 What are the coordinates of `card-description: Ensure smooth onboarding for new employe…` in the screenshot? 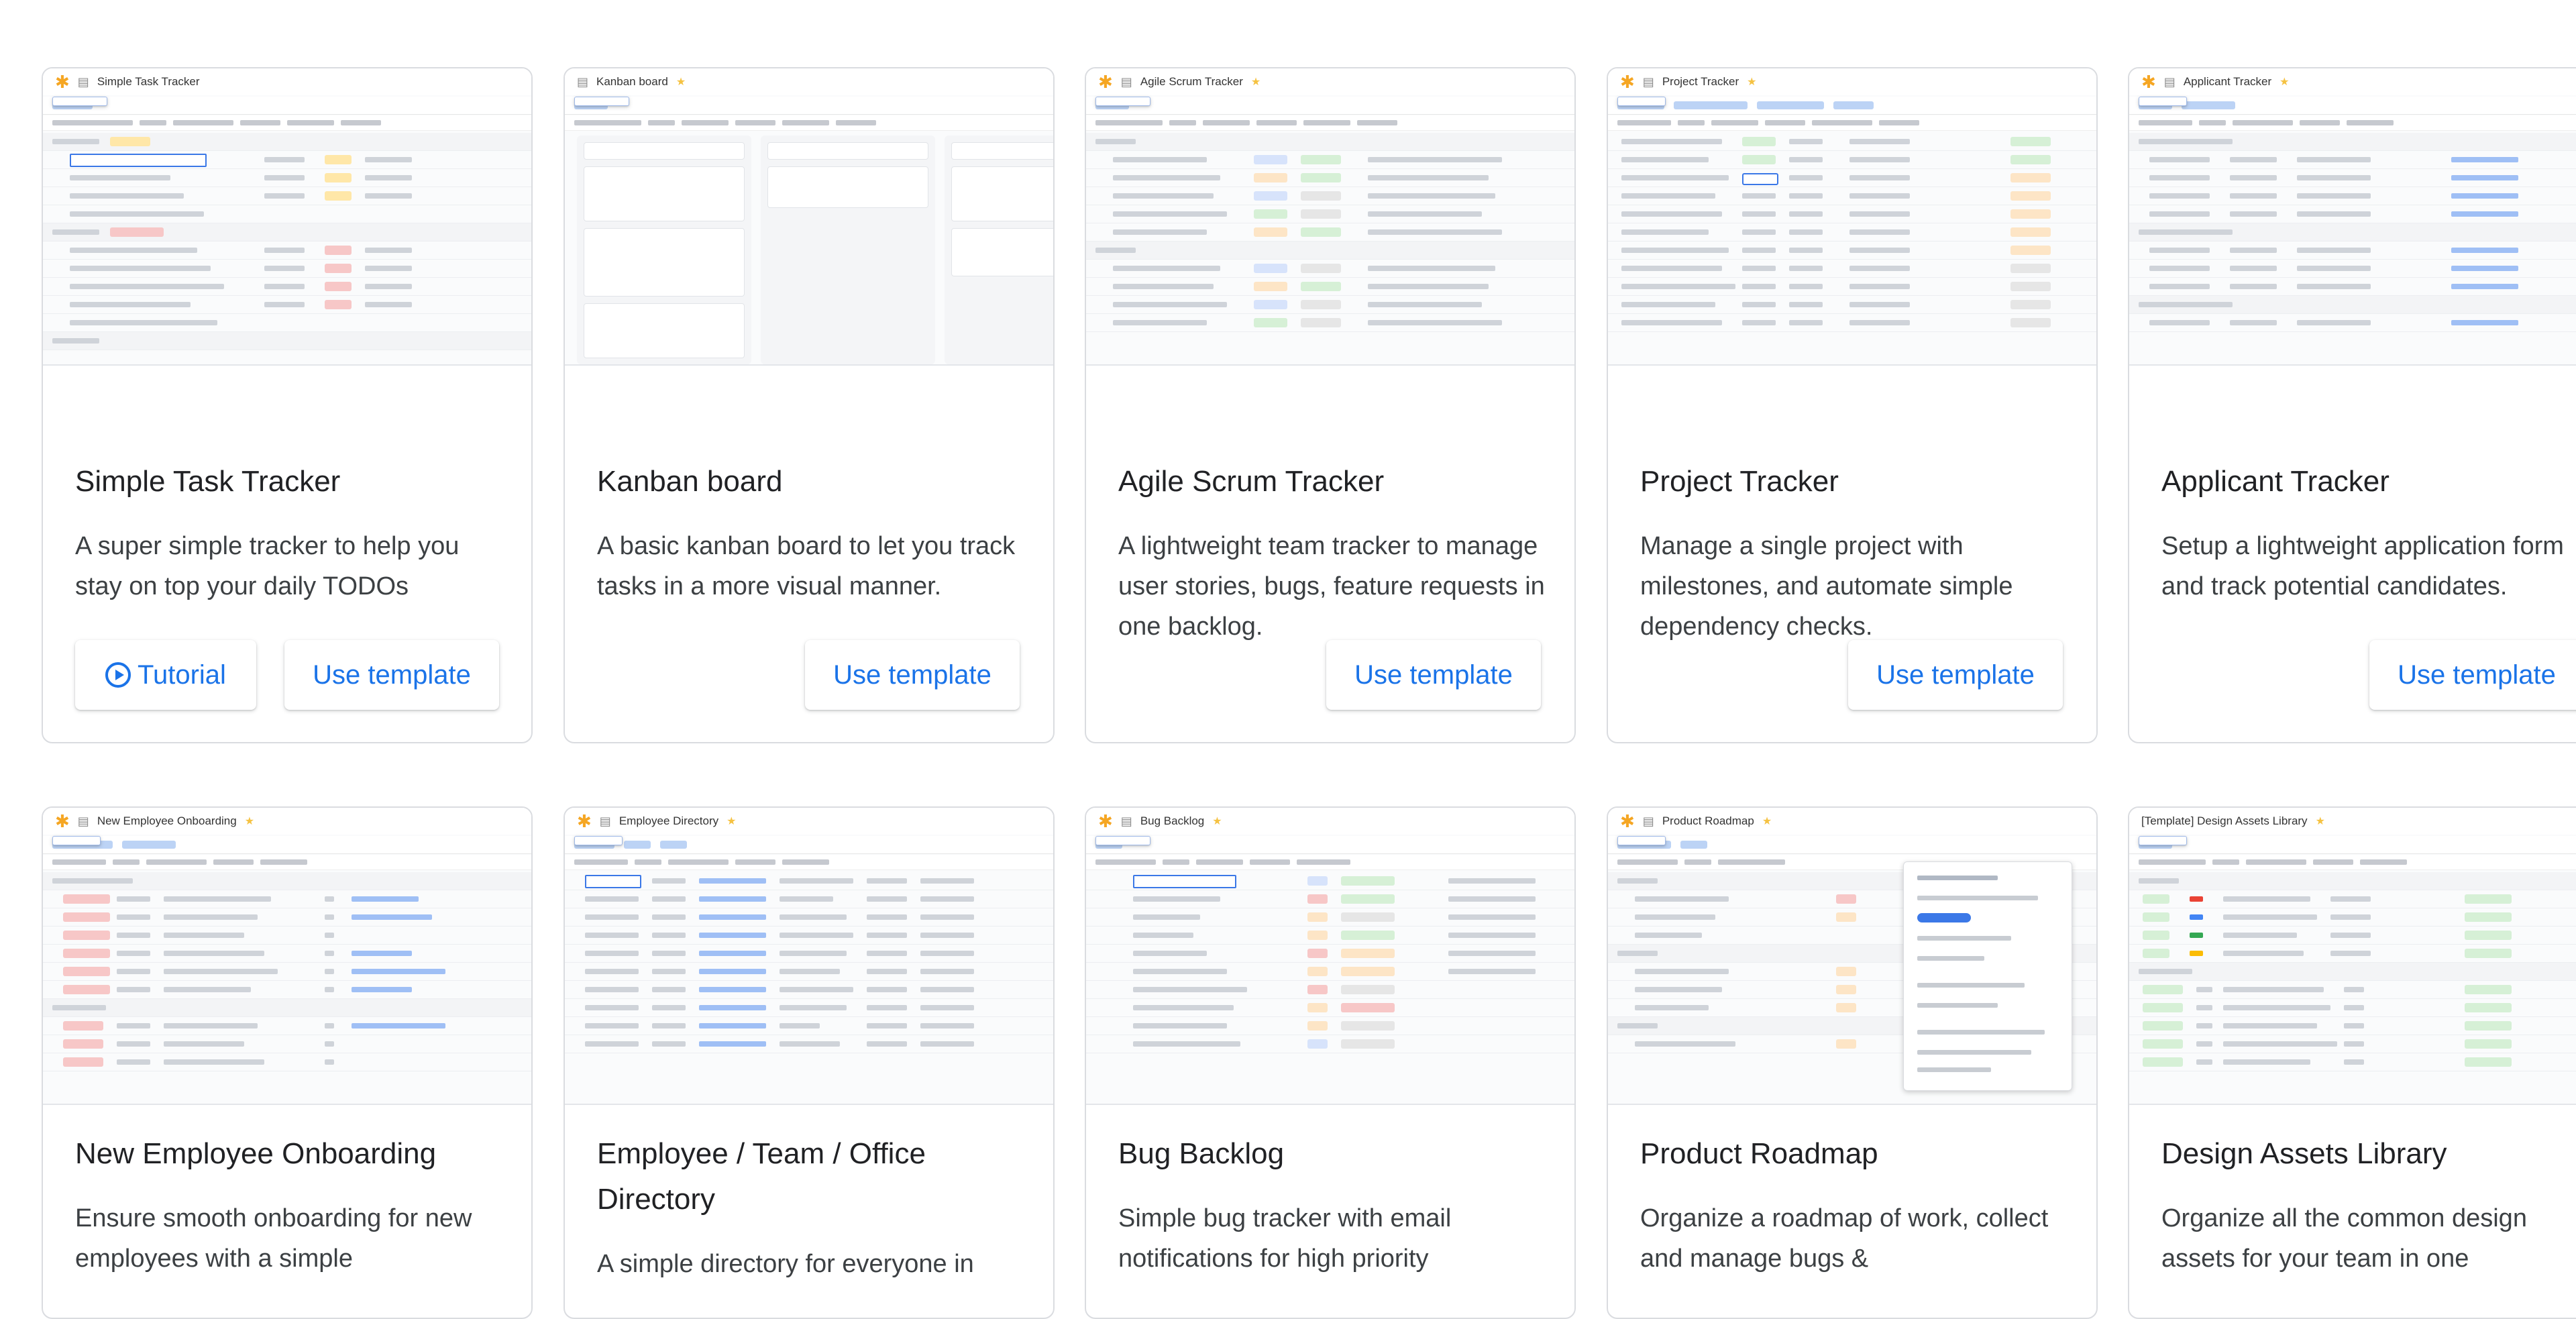 It's located at (273, 1238).